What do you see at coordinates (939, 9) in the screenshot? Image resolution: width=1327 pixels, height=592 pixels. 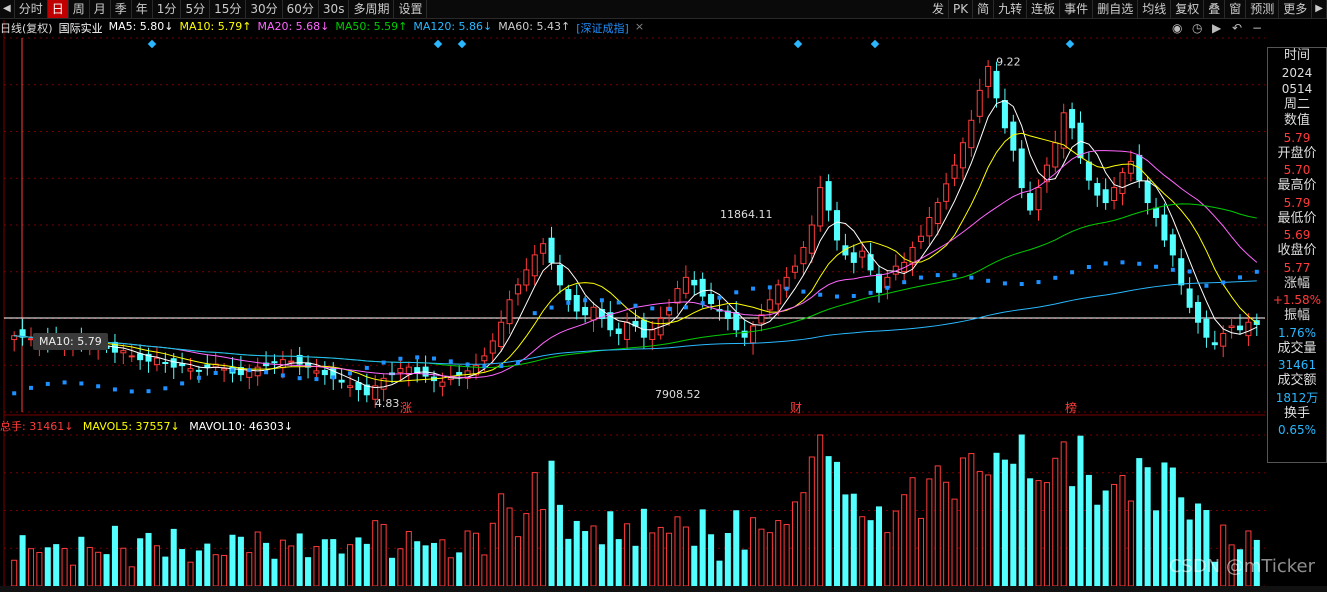 I see `tool-button-0: 发` at bounding box center [939, 9].